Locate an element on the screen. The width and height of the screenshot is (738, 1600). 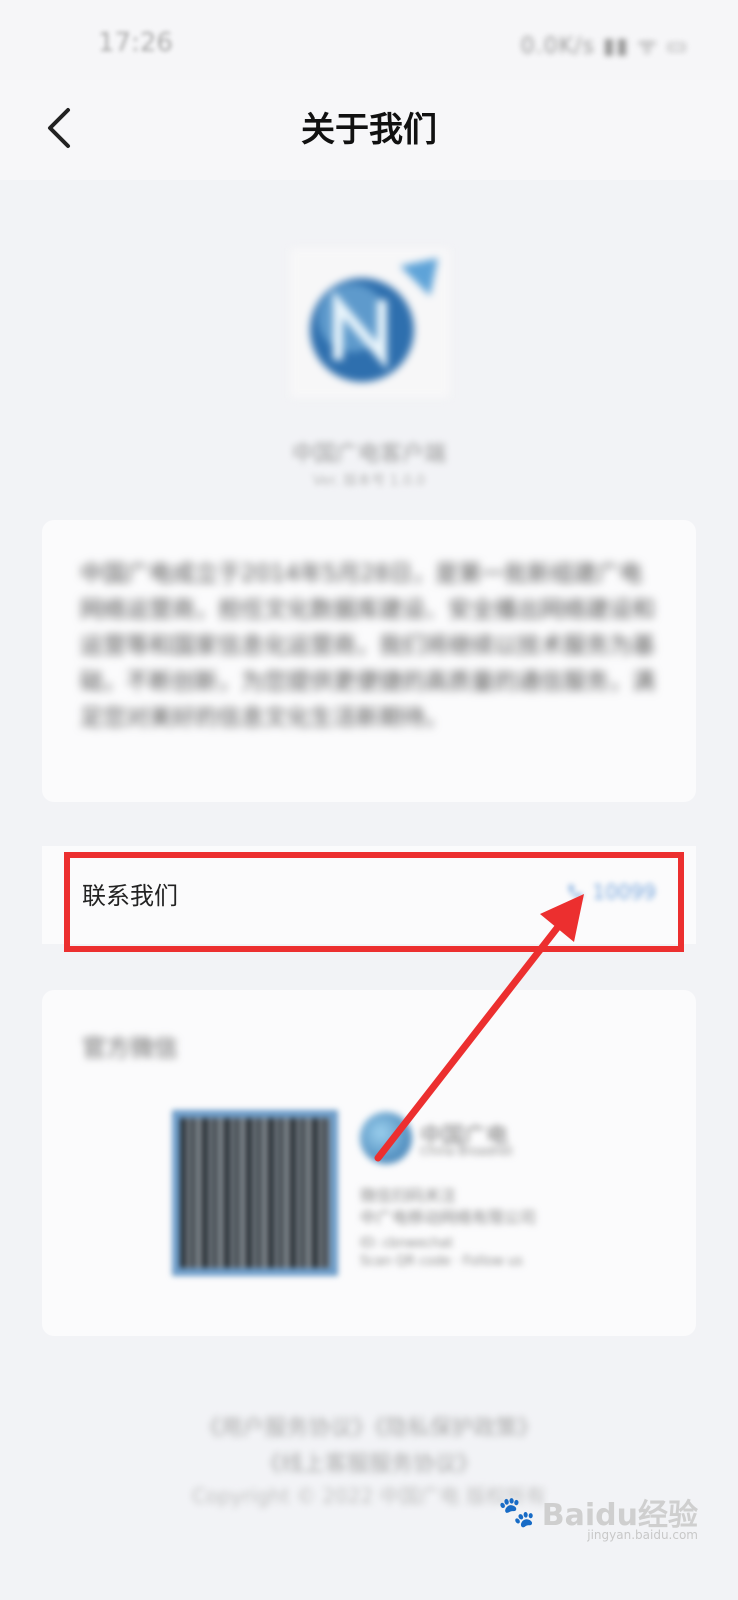
page-title: 关于我们 is located at coordinates (369, 130).